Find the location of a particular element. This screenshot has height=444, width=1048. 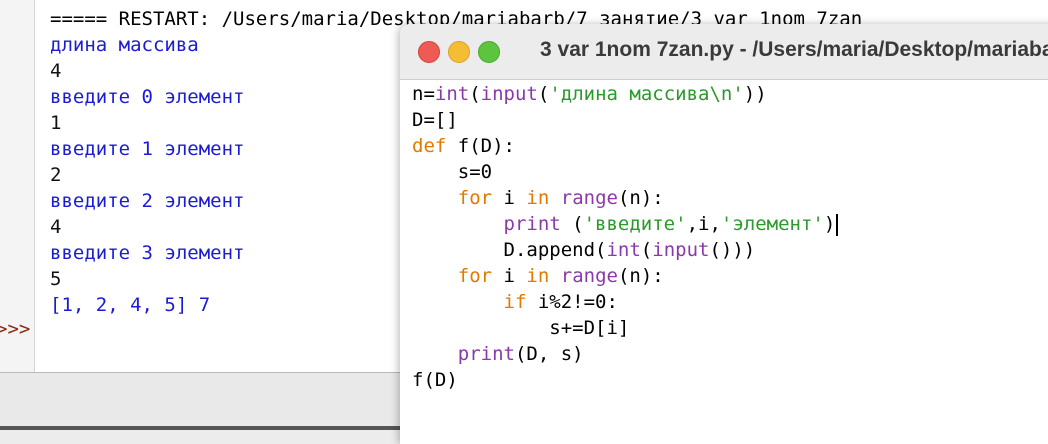

code-line: s=0 is located at coordinates (452, 172).